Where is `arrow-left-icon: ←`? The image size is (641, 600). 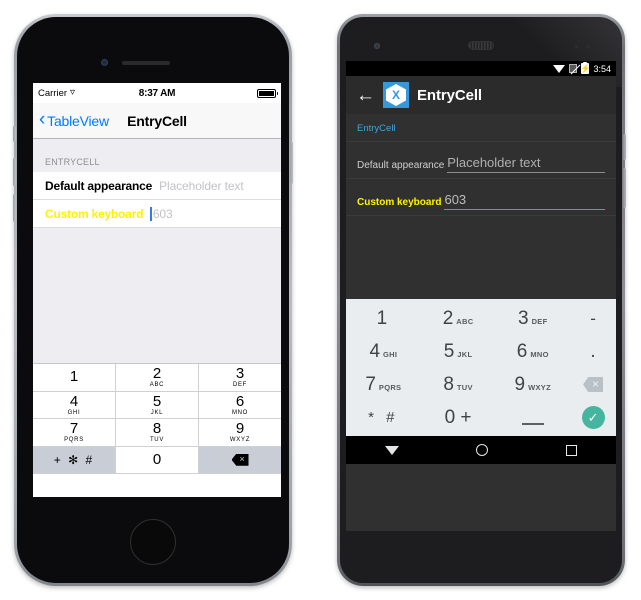 arrow-left-icon: ← is located at coordinates (365, 95).